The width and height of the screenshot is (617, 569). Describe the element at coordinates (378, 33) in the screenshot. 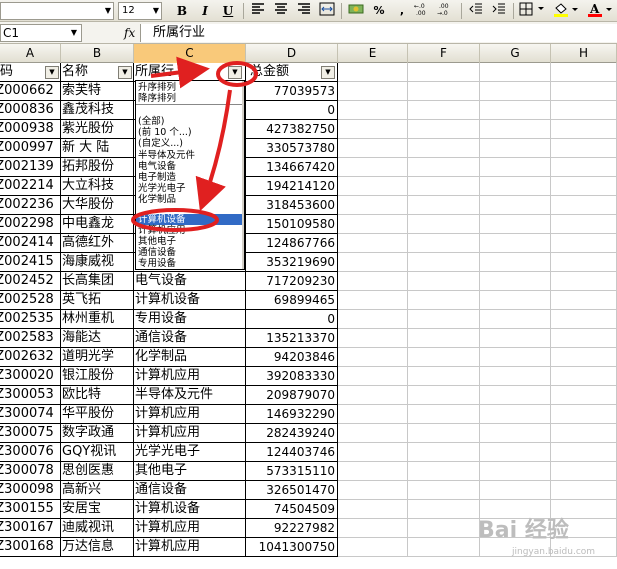

I see `formula-input: 所属行业` at that location.